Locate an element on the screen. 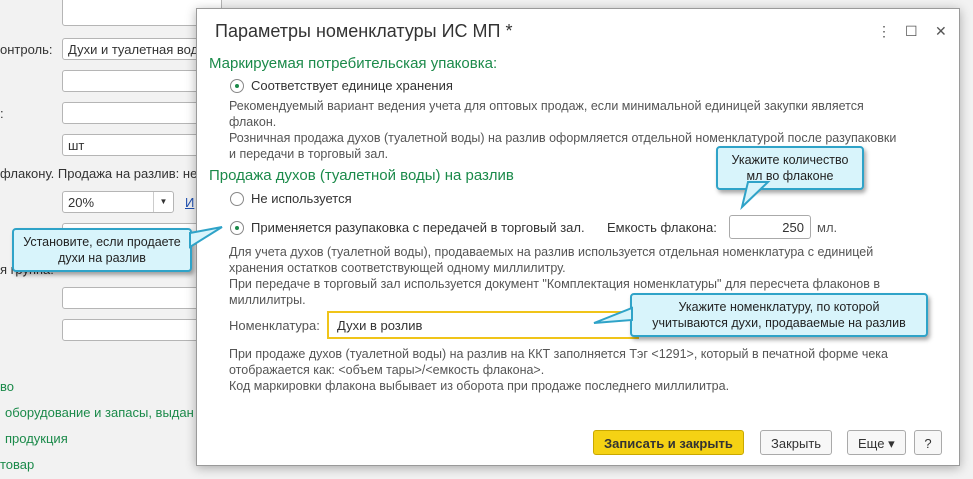 The image size is (973, 479). nomenclature-label: Номенклатура: is located at coordinates (274, 325).